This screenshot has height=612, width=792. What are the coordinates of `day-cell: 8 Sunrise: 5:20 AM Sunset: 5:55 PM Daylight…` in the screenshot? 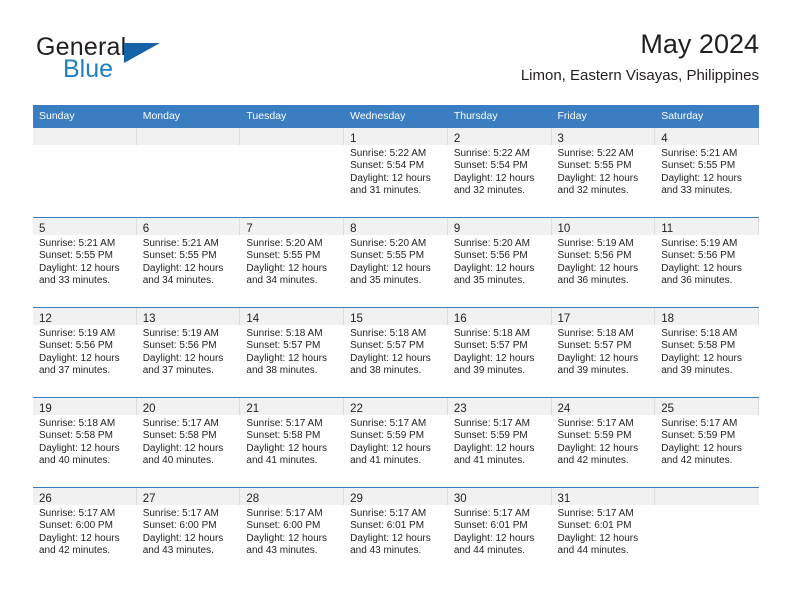 It's located at (396, 262).